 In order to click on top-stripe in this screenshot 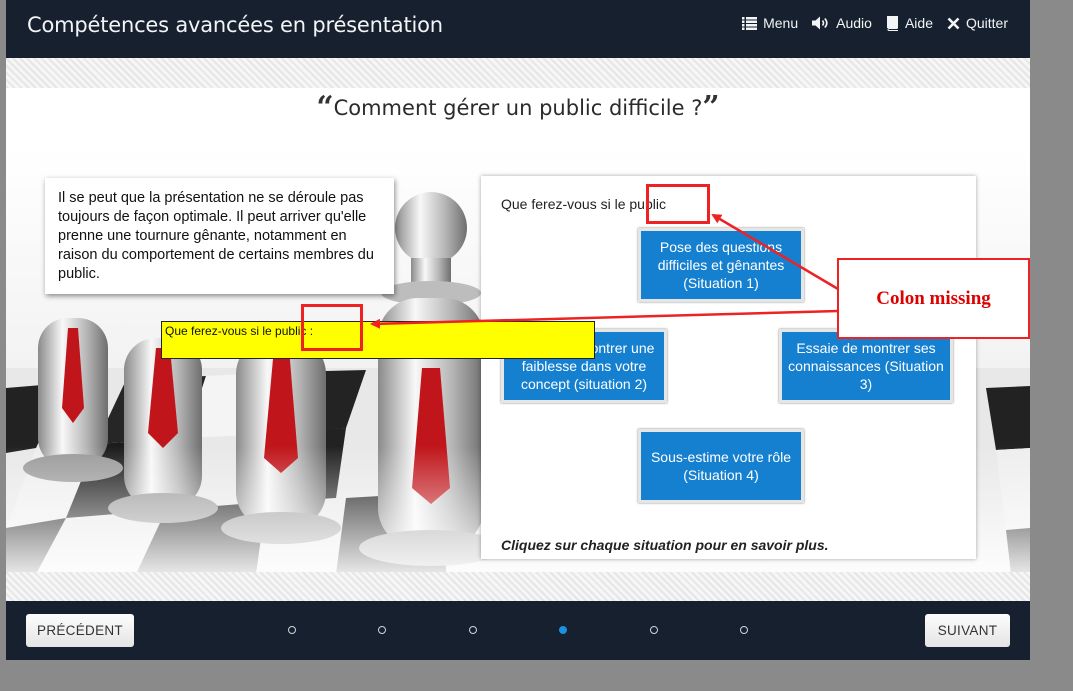, I will do `click(518, 73)`.